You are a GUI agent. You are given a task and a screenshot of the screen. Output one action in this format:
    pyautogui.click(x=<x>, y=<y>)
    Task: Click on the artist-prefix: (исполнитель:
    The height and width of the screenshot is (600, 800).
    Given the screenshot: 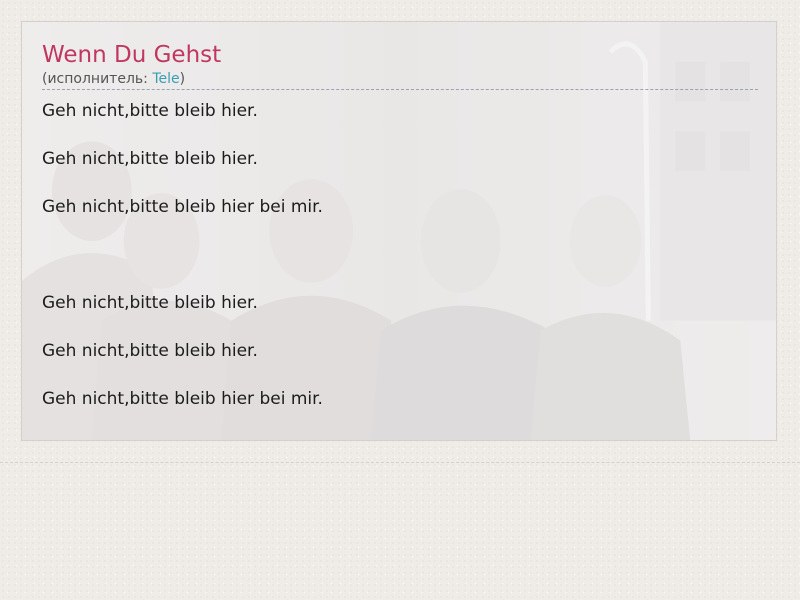 What is the action you would take?
    pyautogui.click(x=97, y=79)
    